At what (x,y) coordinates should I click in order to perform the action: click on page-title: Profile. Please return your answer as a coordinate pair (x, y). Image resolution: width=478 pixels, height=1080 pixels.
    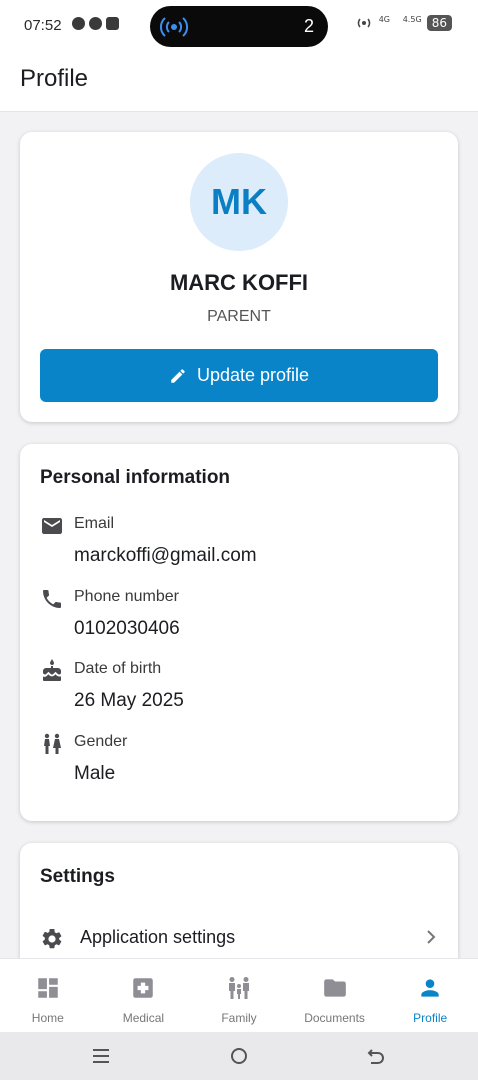
    Looking at the image, I should click on (54, 78).